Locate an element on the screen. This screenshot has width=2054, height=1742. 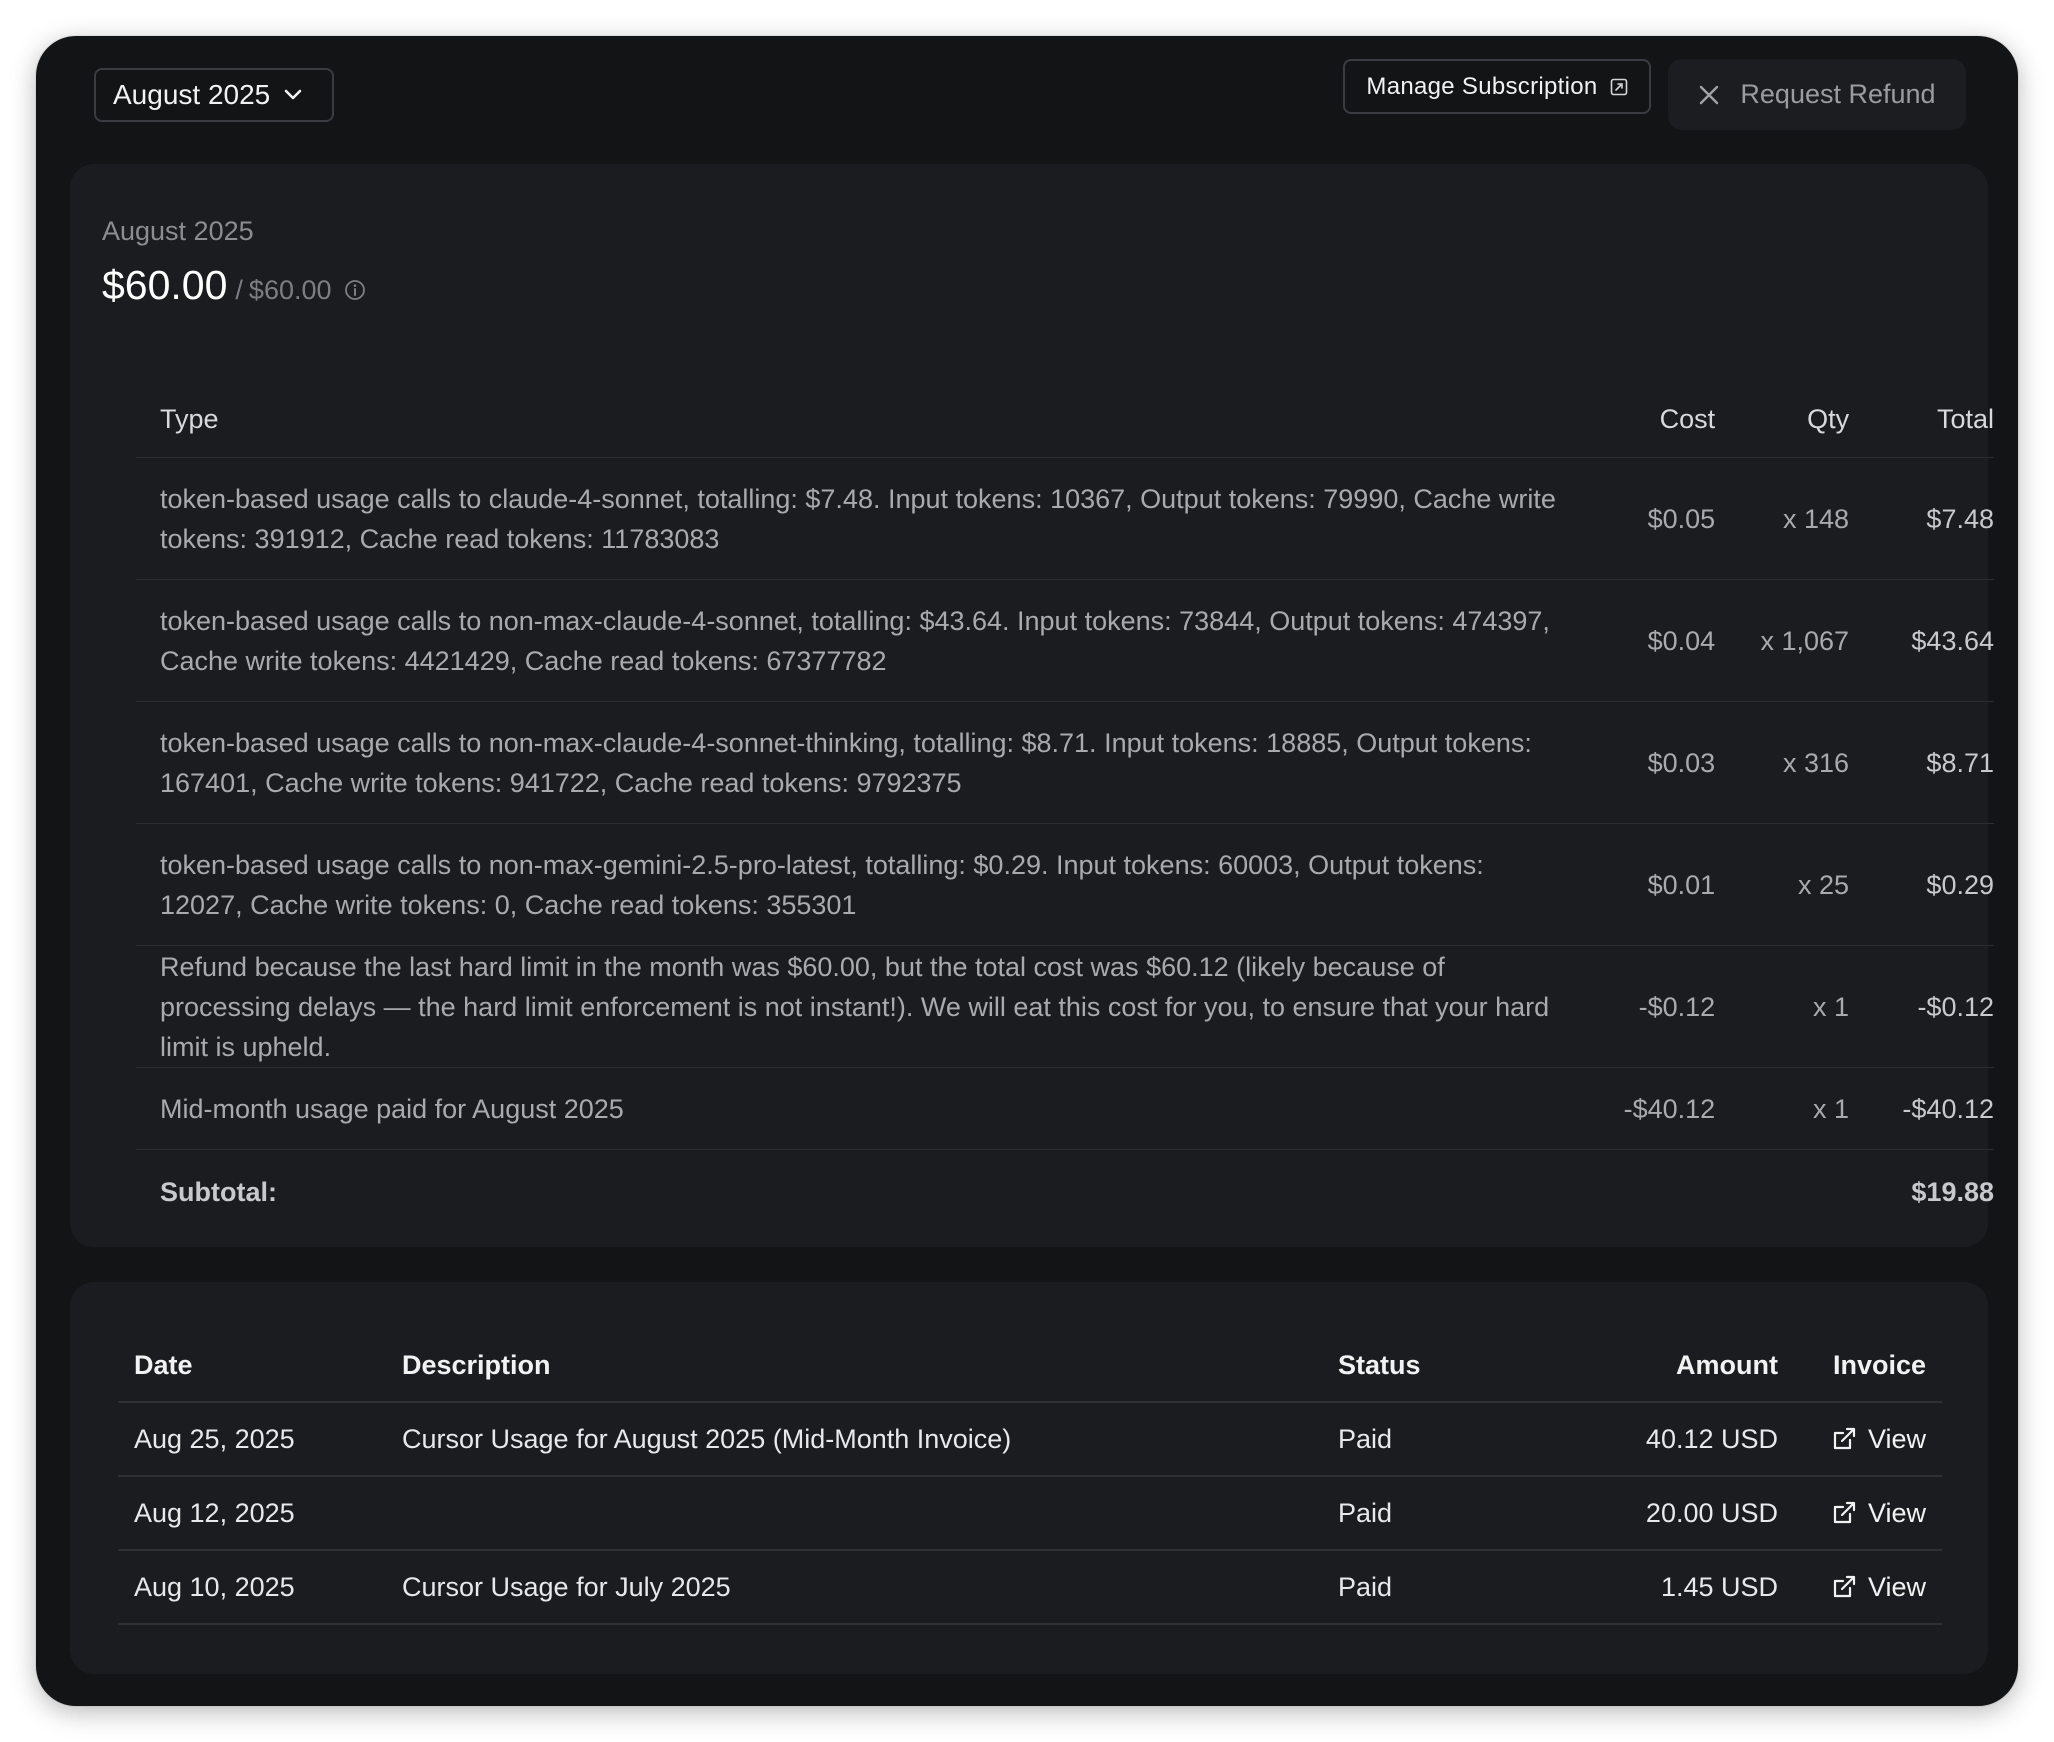
usage-table-header: Type Cost Qty Total is located at coordinates (1065, 420).